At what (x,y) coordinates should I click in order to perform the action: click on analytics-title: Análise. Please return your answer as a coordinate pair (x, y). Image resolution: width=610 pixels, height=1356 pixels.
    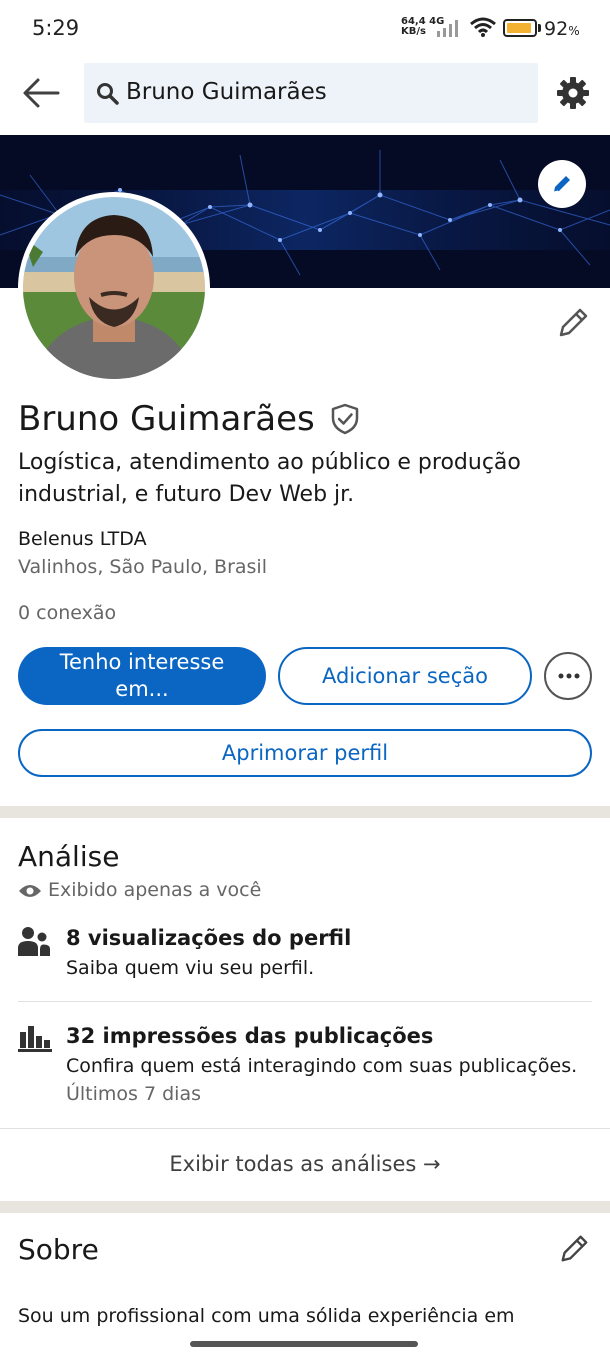
    Looking at the image, I should click on (69, 856).